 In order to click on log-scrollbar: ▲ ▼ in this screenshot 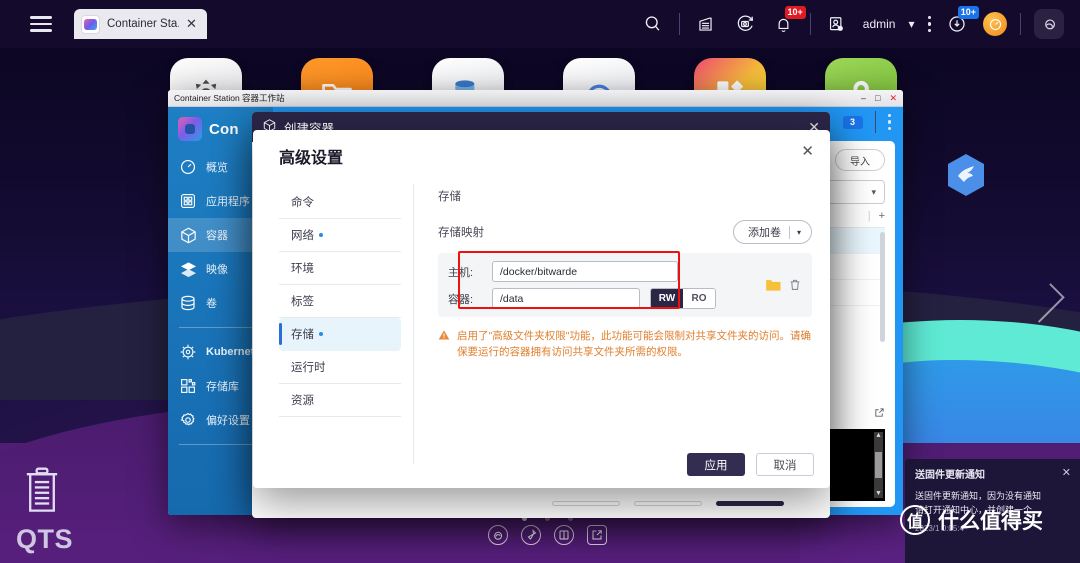, I will do `click(878, 465)`.